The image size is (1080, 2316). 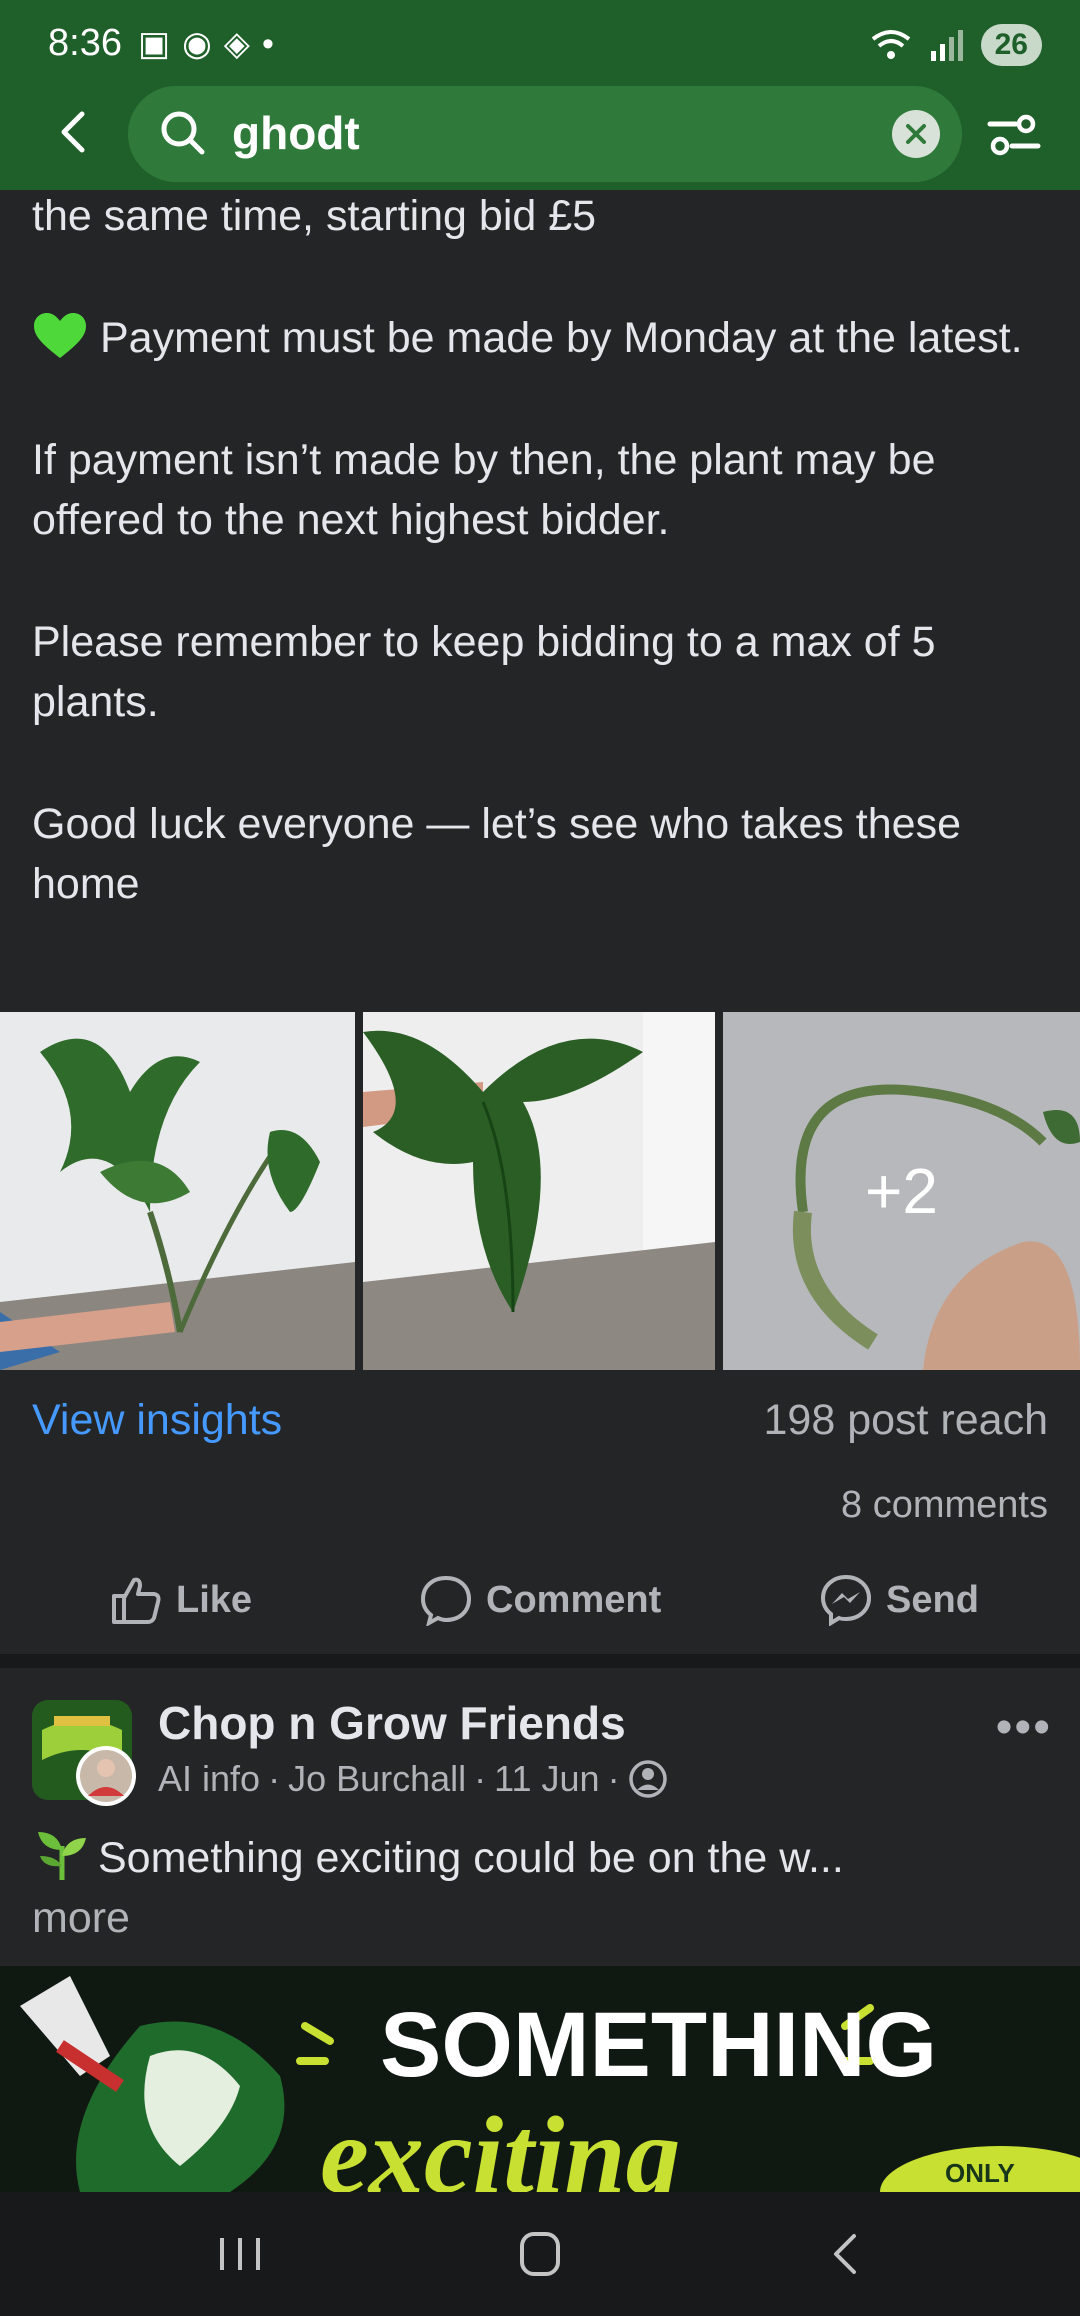 I want to click on promo-banner-image: SOMETHING exciting ONLY, so click(x=540, y=2079).